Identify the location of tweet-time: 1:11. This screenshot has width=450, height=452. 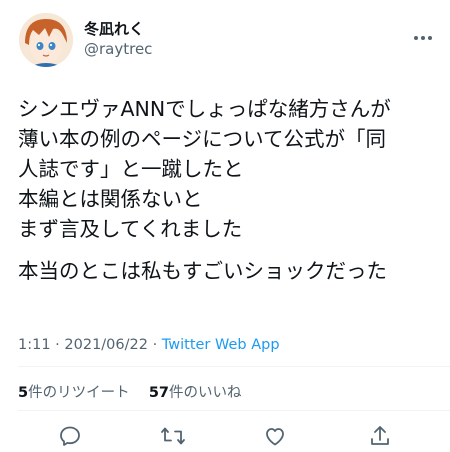
(34, 345).